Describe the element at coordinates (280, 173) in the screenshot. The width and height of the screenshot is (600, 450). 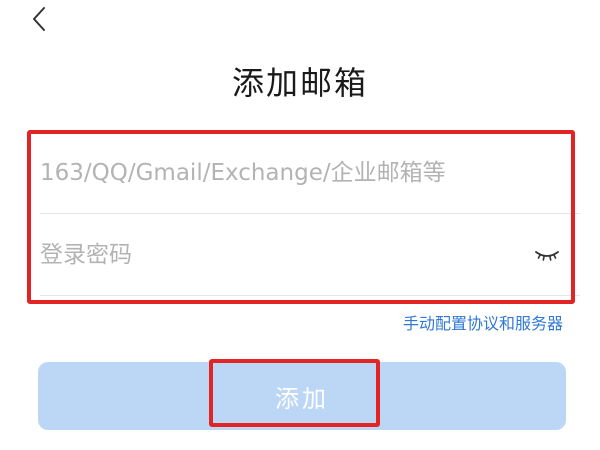
I see `email-input` at that location.